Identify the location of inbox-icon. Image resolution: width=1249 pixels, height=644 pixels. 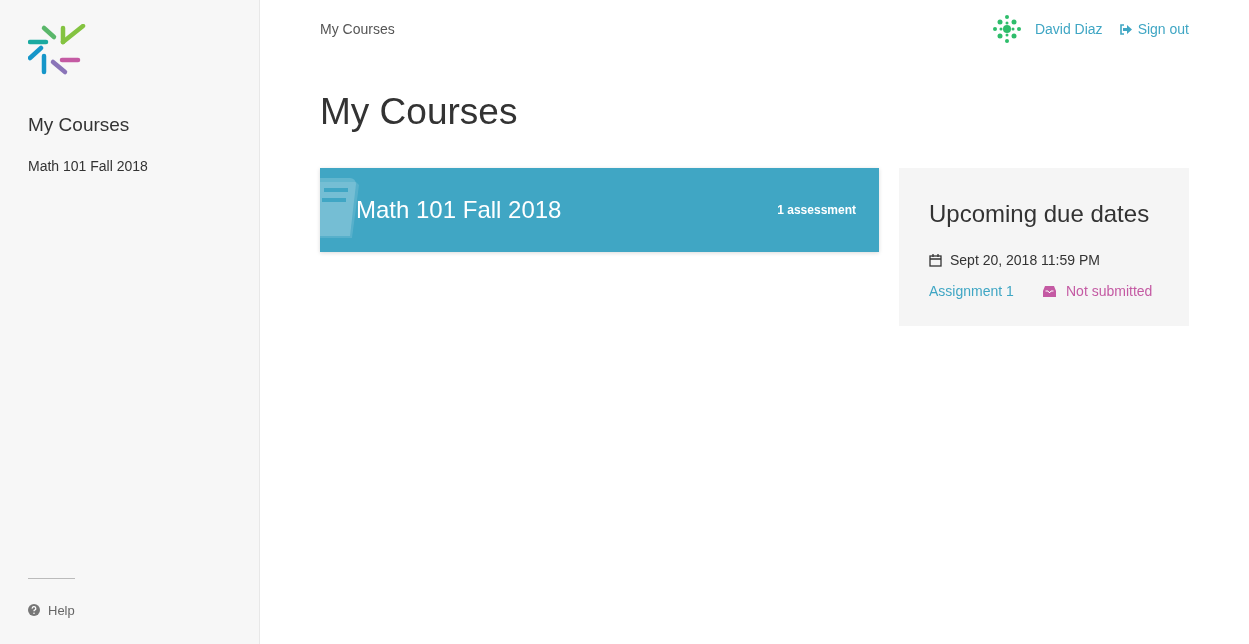
(1049, 291).